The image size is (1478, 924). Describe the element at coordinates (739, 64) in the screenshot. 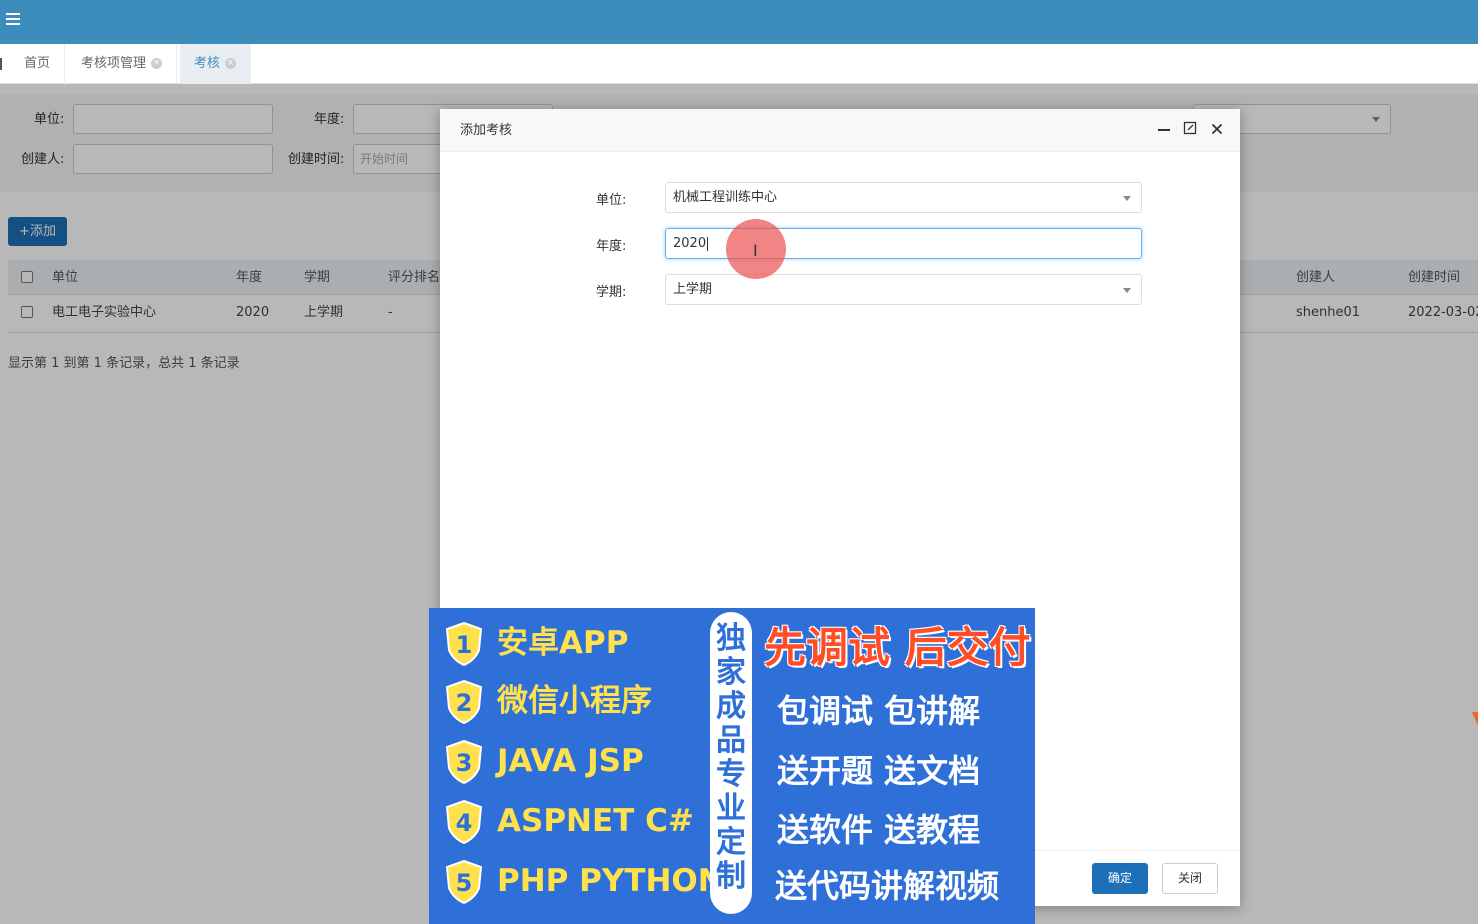

I see `tab-bar: 首页 考核项管理 × 考核 ×` at that location.